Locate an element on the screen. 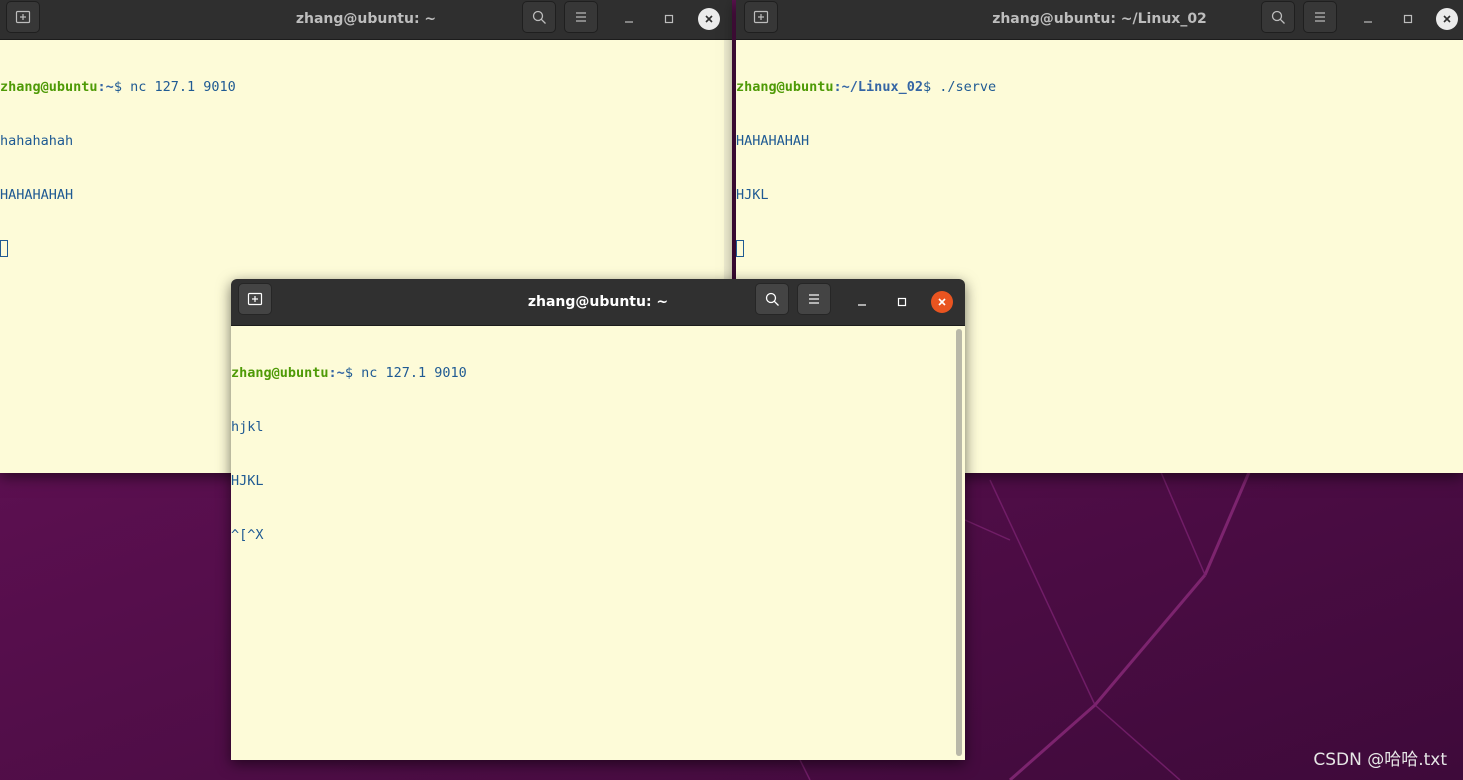 Image resolution: width=1463 pixels, height=780 pixels. prompt-line: zhang@ubuntu:~/Linux_02$ ./serve is located at coordinates (1099, 87).